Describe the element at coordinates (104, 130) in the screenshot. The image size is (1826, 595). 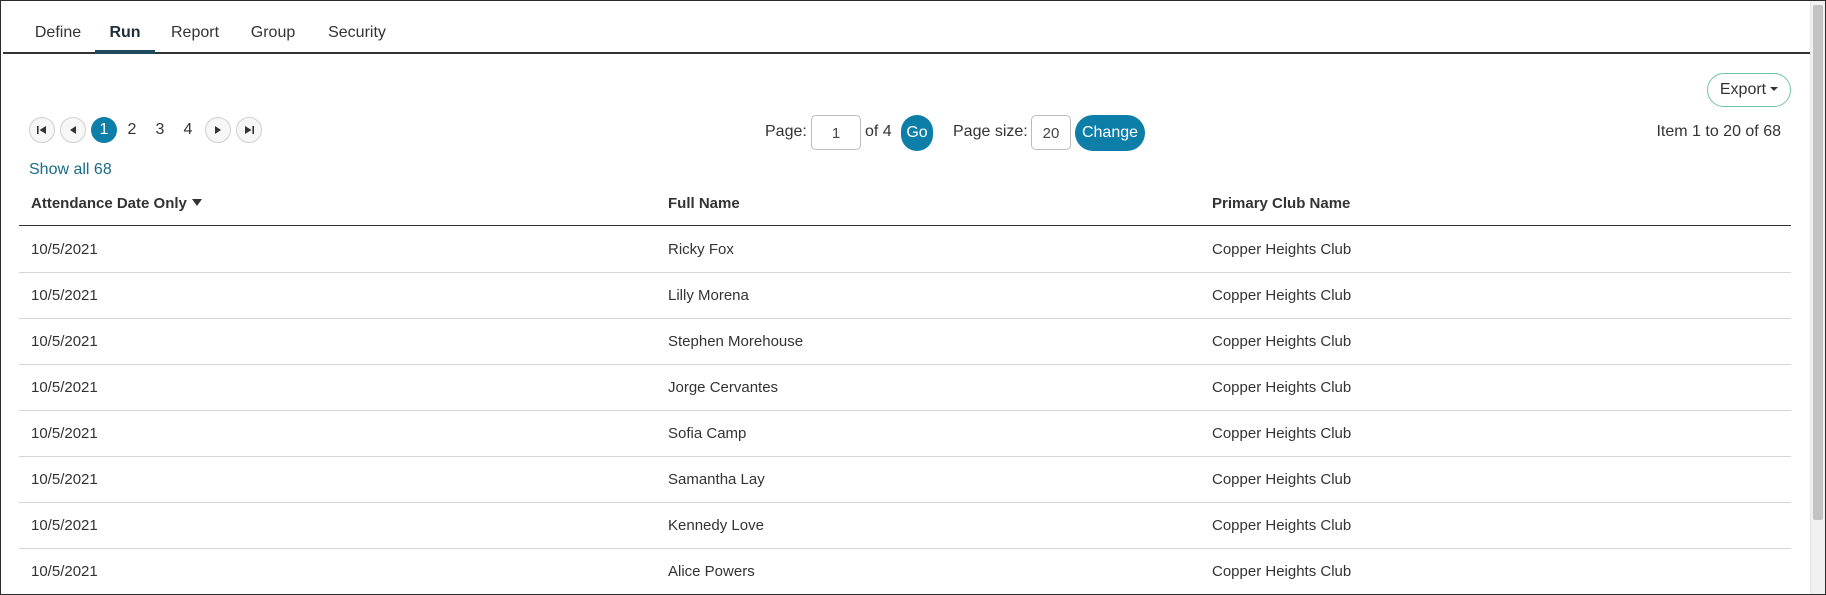
I see `page-link-1: 1` at that location.